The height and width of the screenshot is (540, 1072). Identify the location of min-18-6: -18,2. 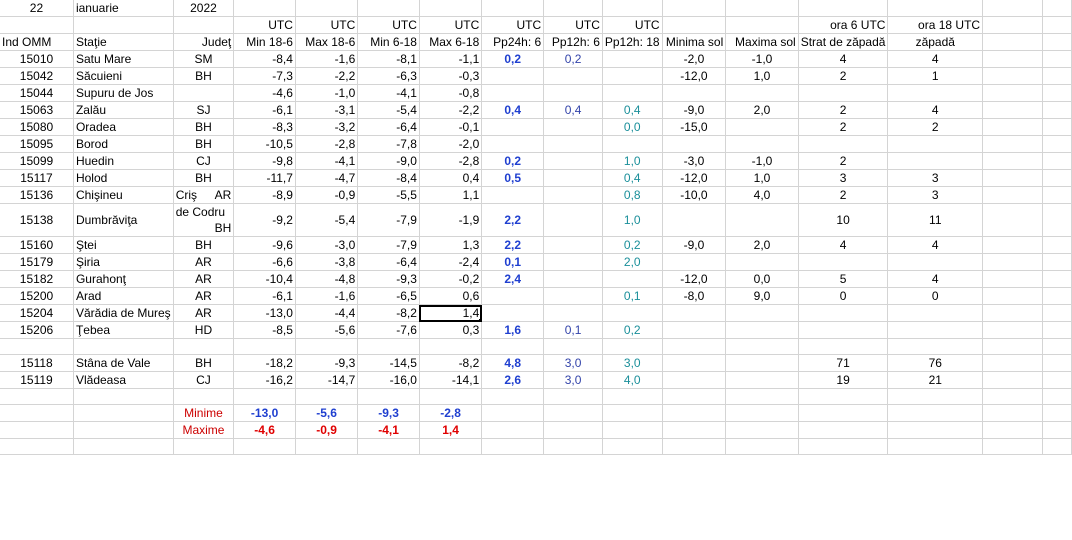
(264, 363).